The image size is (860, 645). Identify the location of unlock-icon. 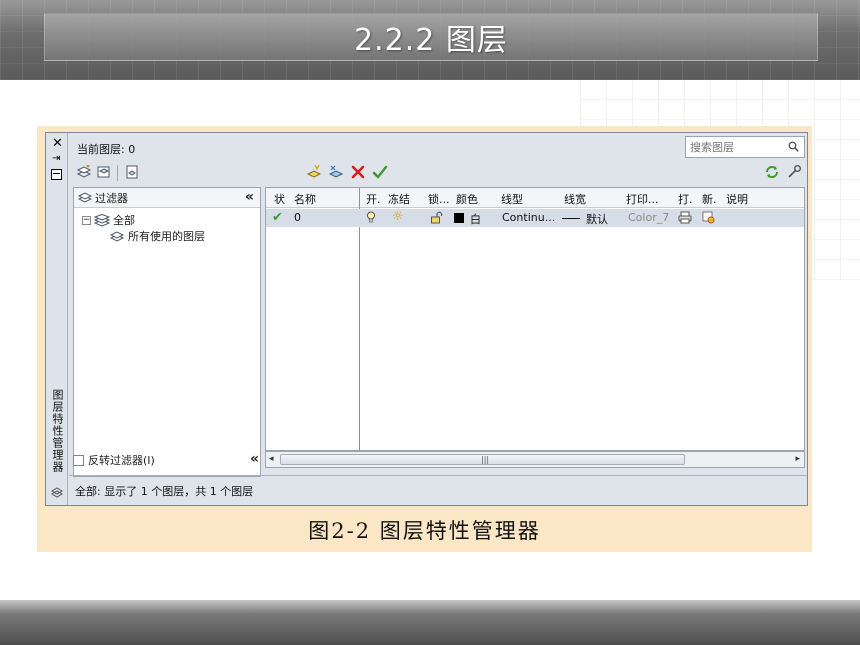
(436, 217).